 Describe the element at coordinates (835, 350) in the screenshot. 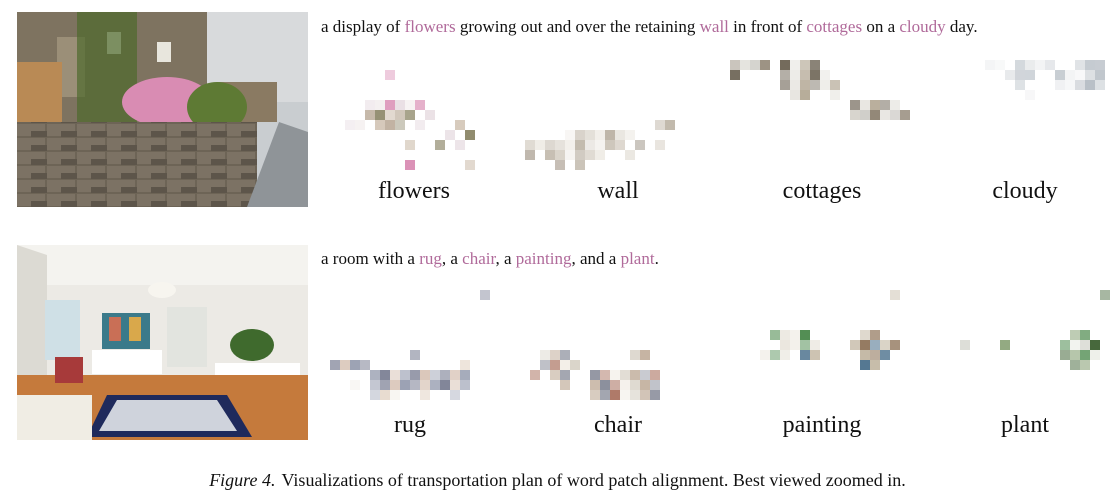

I see `patch-map-painting` at that location.